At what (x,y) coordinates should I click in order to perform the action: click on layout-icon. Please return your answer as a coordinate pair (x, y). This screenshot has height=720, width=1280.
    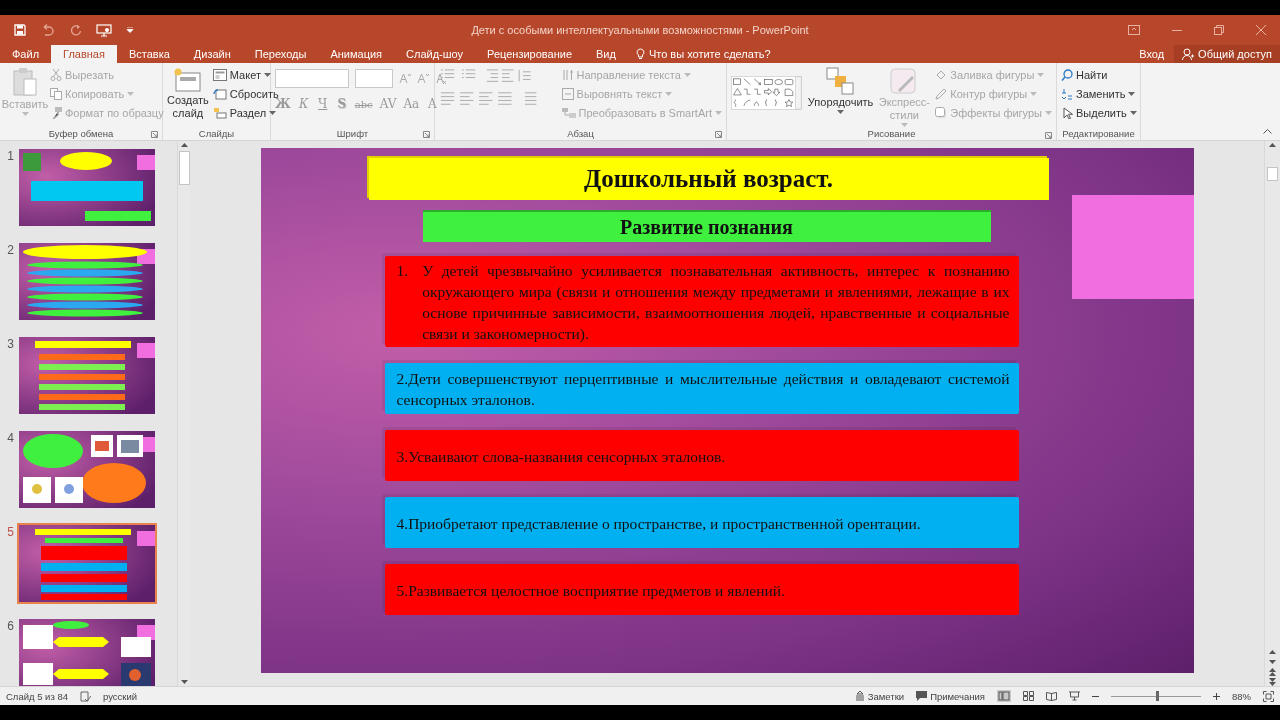
    Looking at the image, I should click on (219, 75).